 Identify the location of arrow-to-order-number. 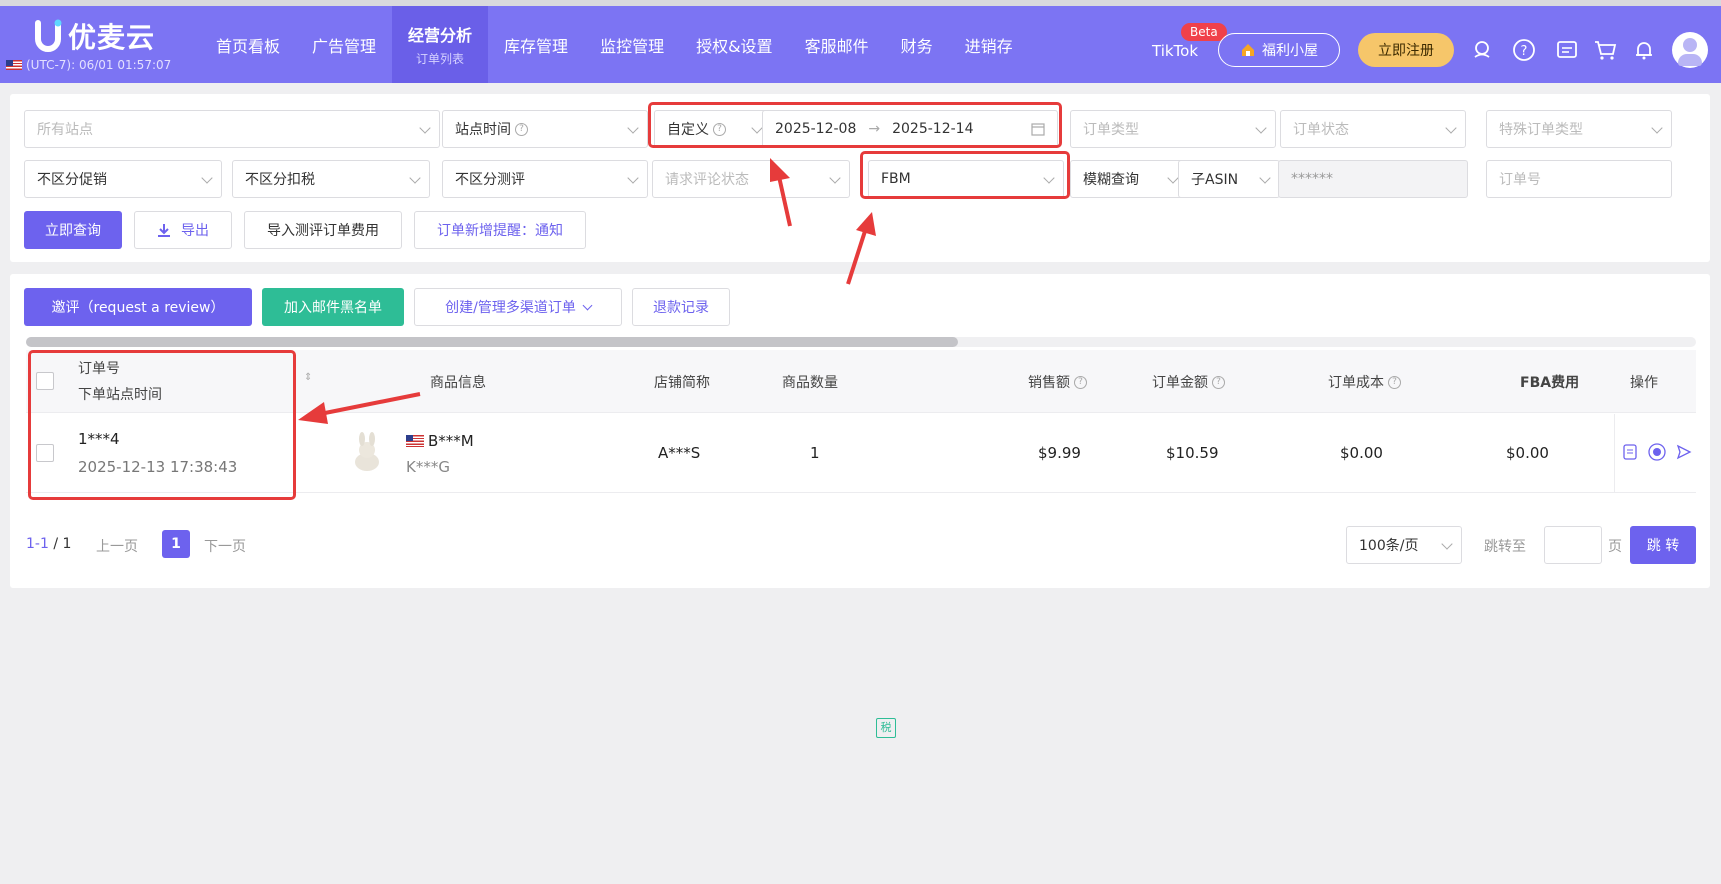
(359, 408).